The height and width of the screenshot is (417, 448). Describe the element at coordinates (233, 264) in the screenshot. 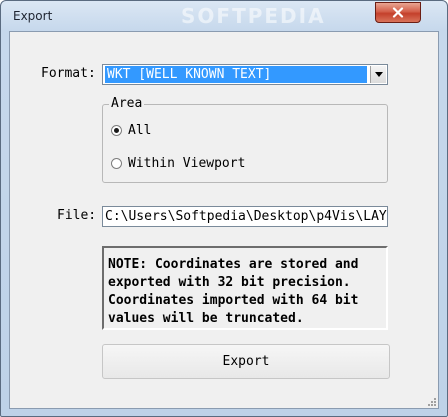

I see `note-line: NOTE: Coordinates are stored and` at that location.